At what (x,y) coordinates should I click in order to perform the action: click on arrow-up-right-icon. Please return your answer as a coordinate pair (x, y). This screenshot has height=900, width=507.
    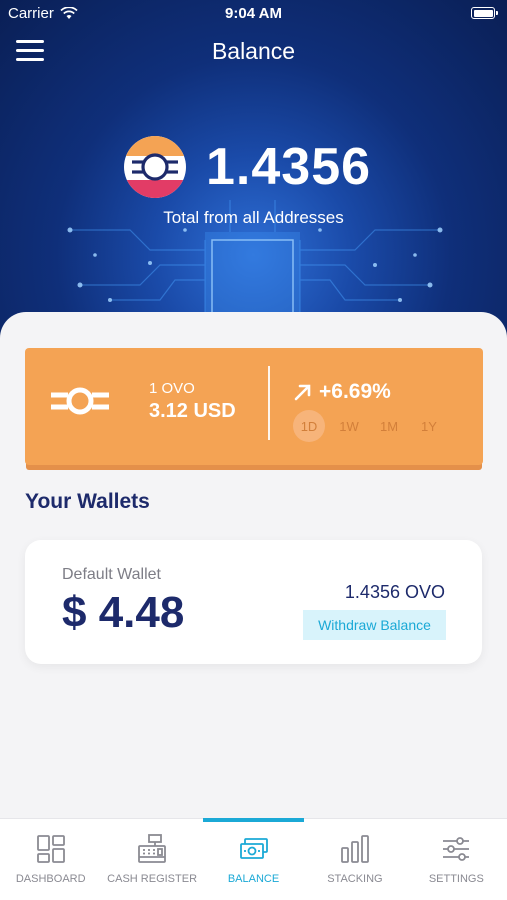
    Looking at the image, I should click on (302, 392).